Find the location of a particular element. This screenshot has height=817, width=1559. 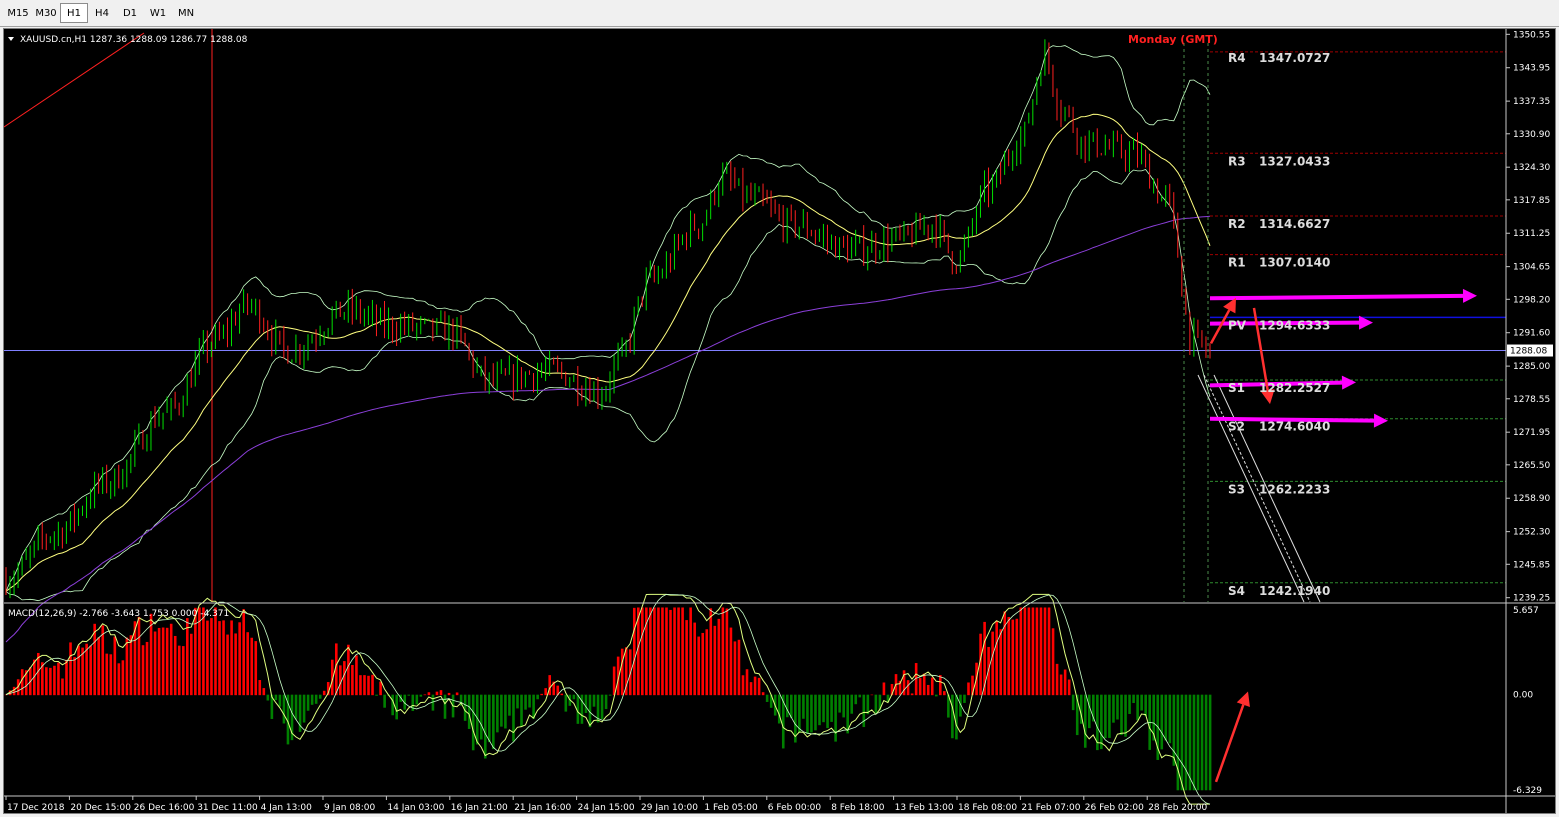

time-axis-label: 26 Feb 02:00 is located at coordinates (1114, 808).